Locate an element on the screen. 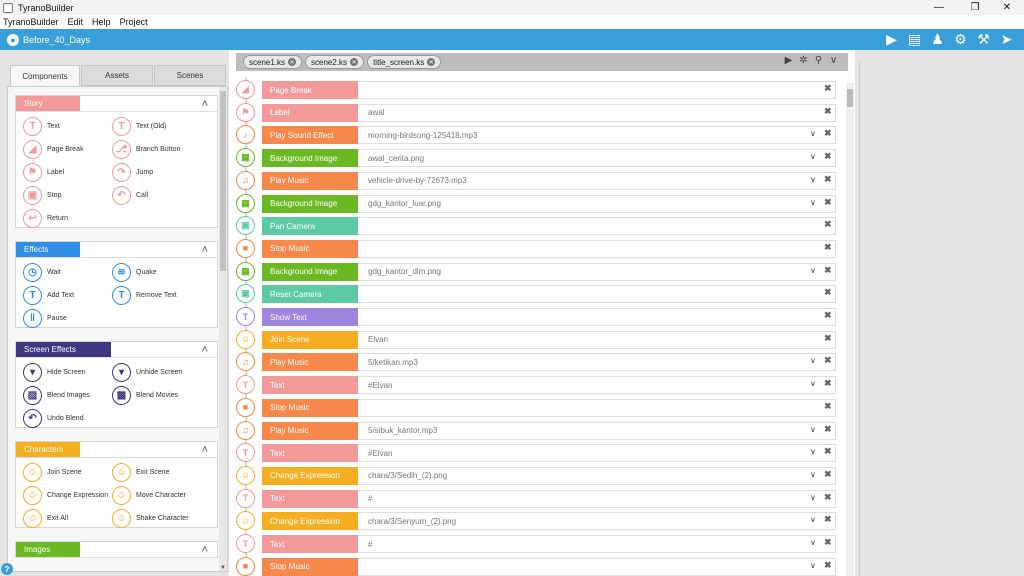 The height and width of the screenshot is (576, 1024). script-row-value: gdg_kantor_luar.png is located at coordinates (597, 203).